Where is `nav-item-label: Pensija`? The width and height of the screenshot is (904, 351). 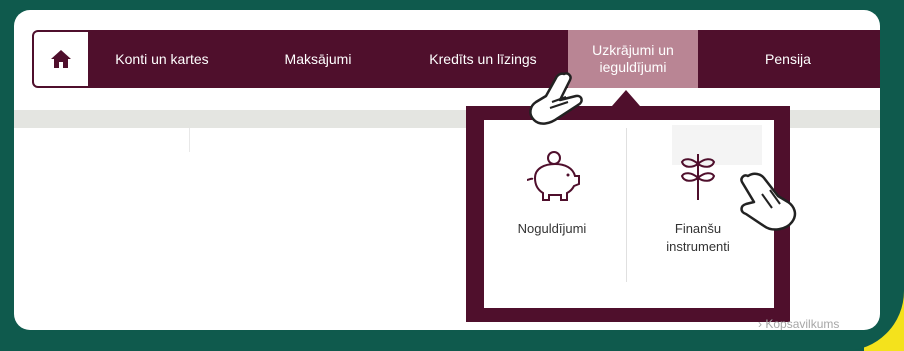
nav-item-label: Pensija is located at coordinates (788, 58).